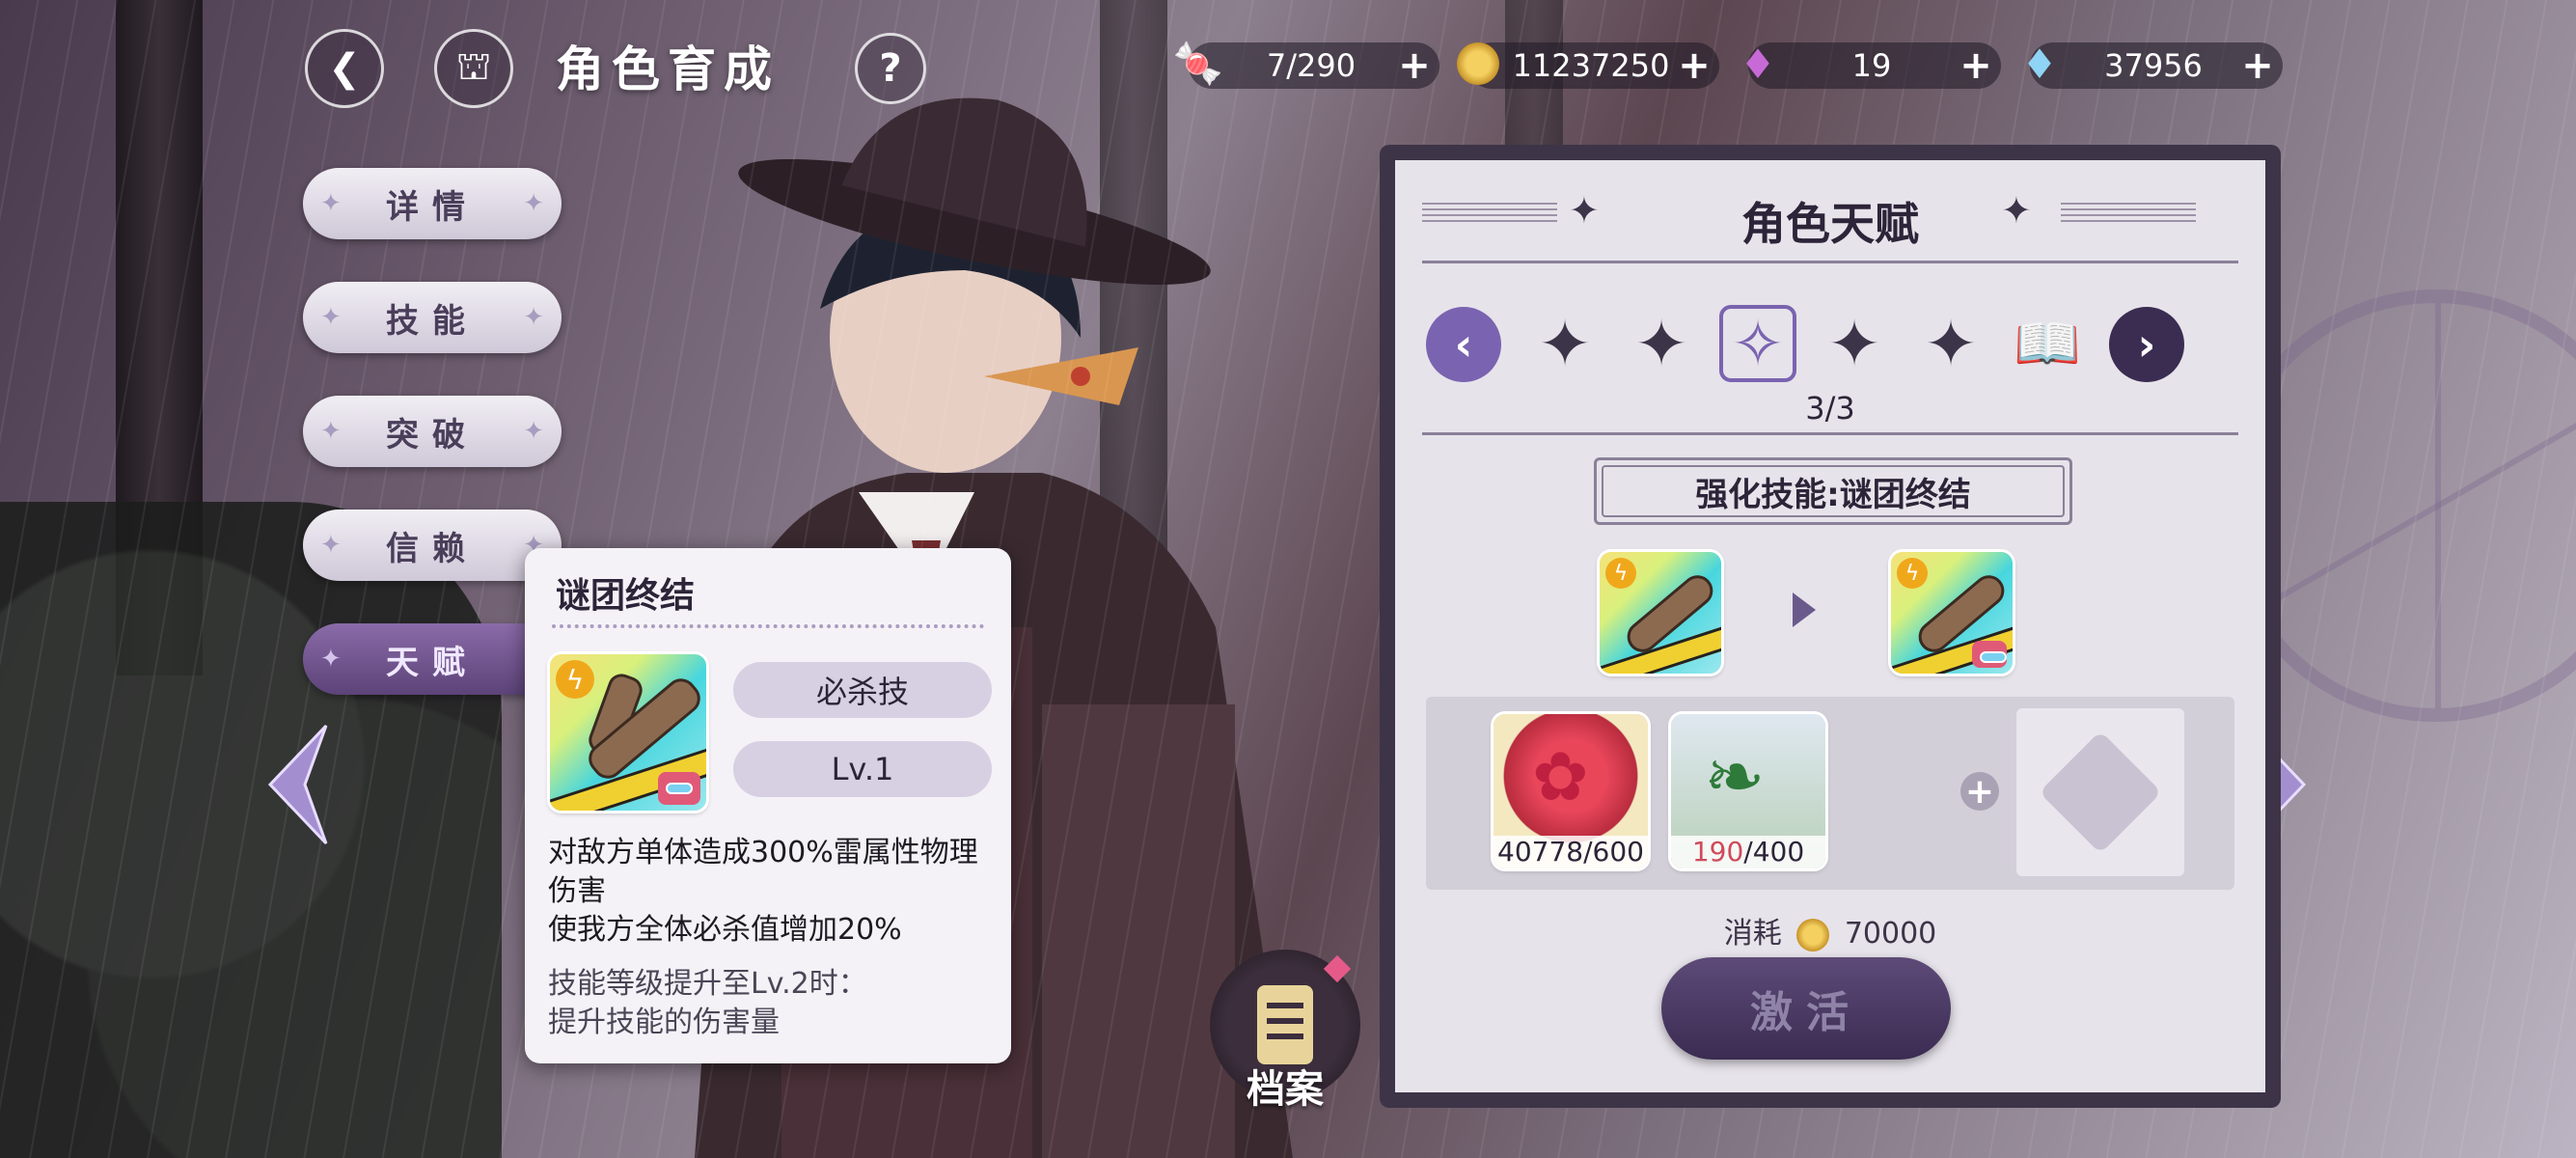  I want to click on plus-icon: +, so click(1980, 792).